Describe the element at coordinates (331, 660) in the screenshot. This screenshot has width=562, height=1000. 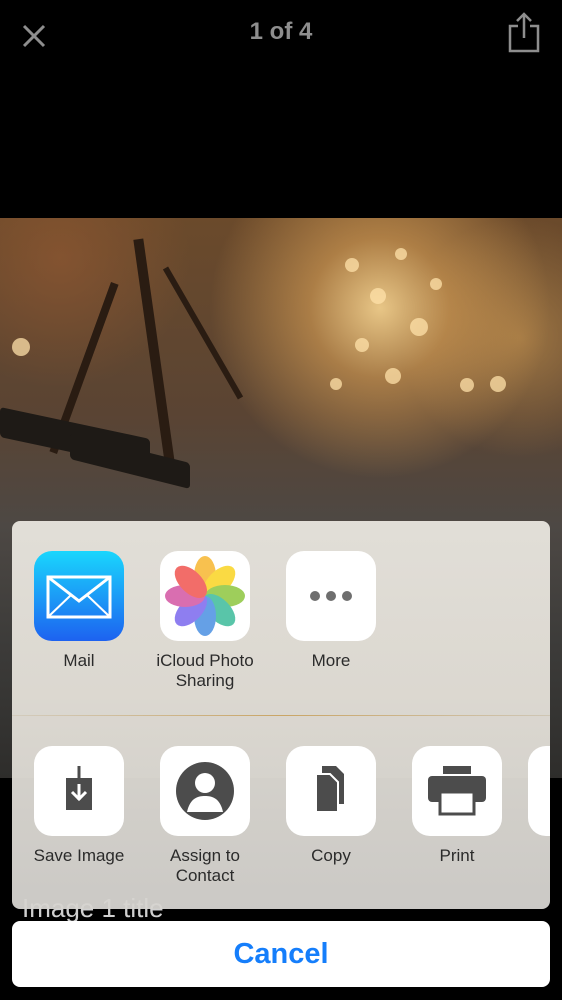
I see `share-more-label: More` at that location.